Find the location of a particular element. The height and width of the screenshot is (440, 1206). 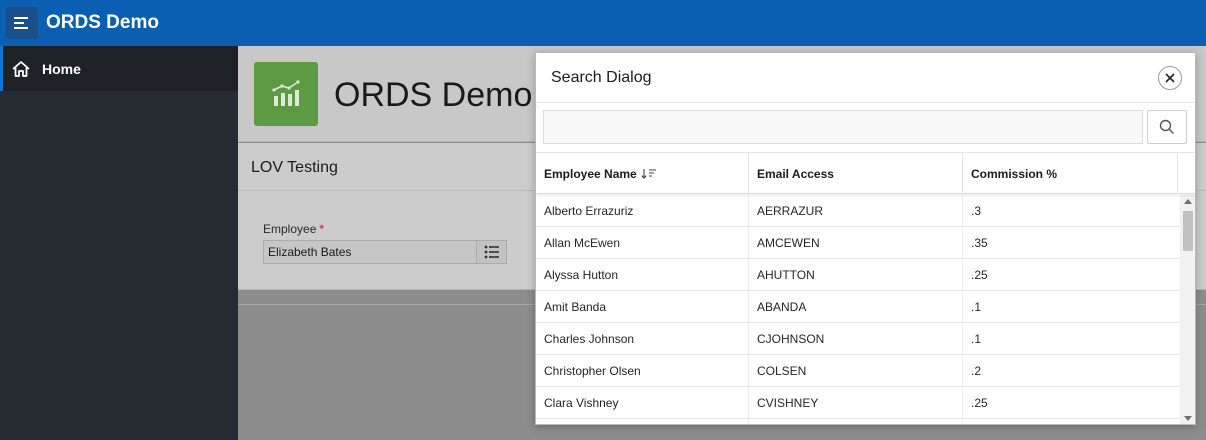

employee-popup-lov: Elizabeth Bates is located at coordinates (385, 252).